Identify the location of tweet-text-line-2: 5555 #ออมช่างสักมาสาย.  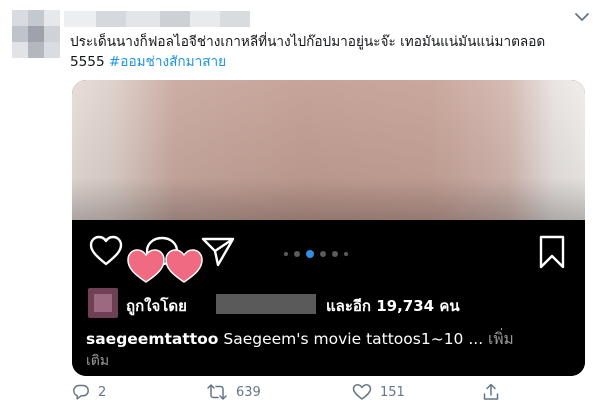
(330, 62).